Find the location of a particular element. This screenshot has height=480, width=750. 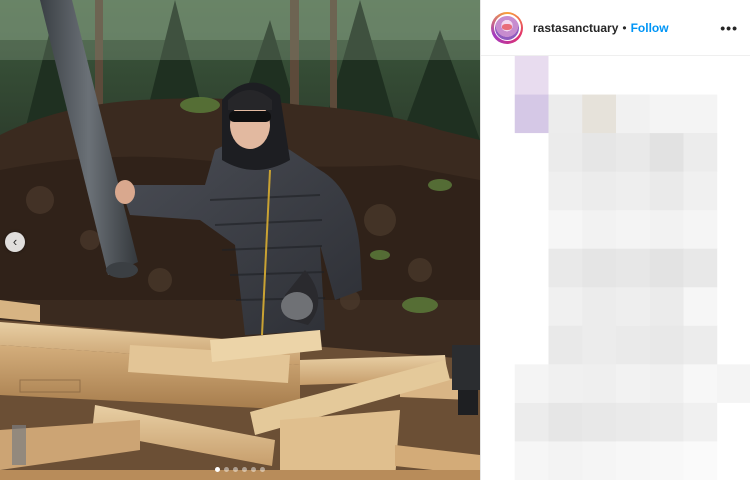

profile-avatar is located at coordinates (507, 27).